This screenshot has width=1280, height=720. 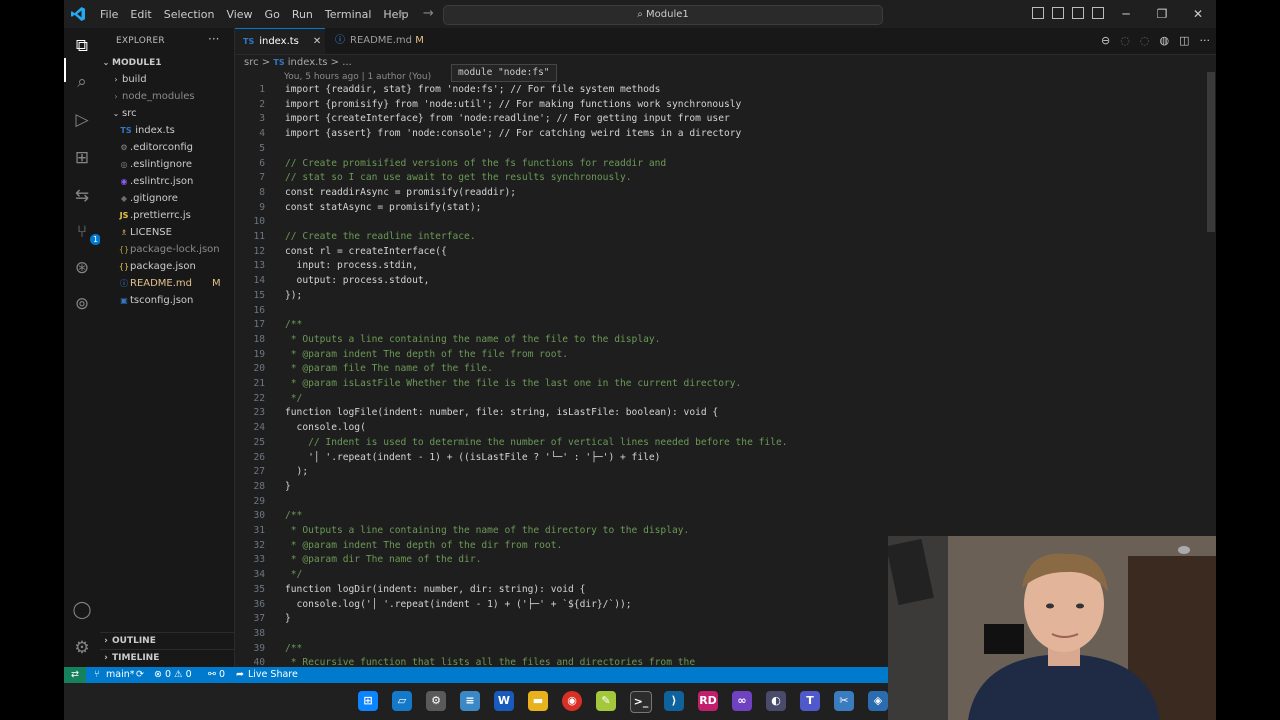 What do you see at coordinates (674, 701) in the screenshot?
I see `vscode-taskbar-icon: ⟩` at bounding box center [674, 701].